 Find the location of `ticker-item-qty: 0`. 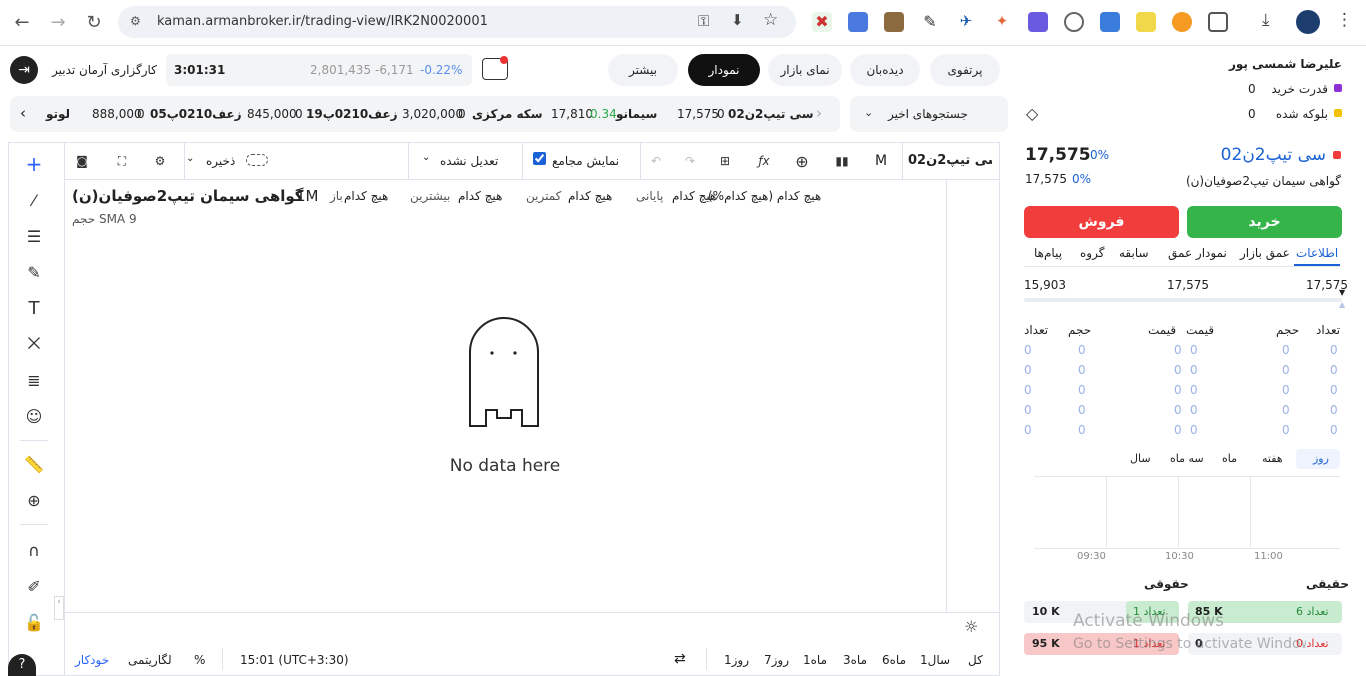

ticker-item-qty: 0 is located at coordinates (141, 114).